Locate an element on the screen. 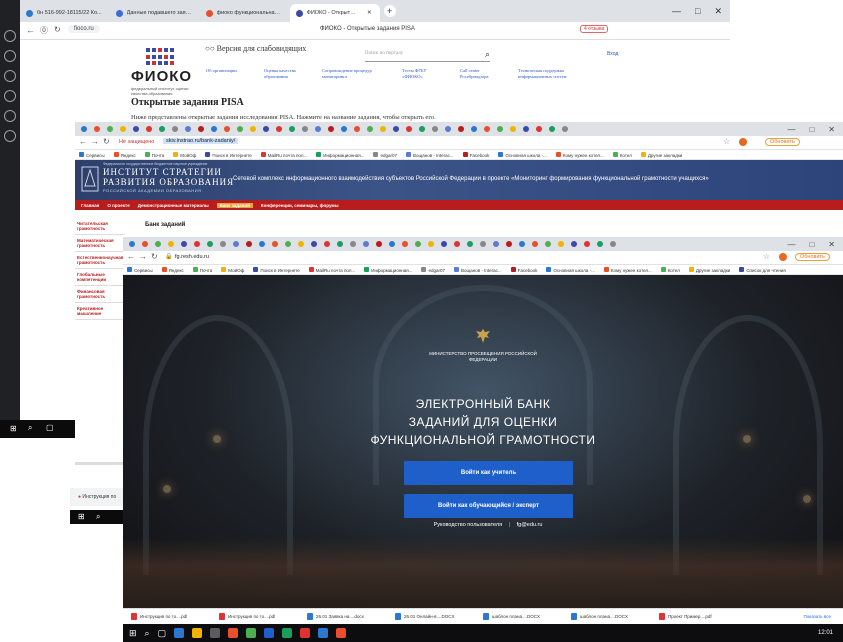 The height and width of the screenshot is (642, 843). download-icon is located at coordinates (10, 96).